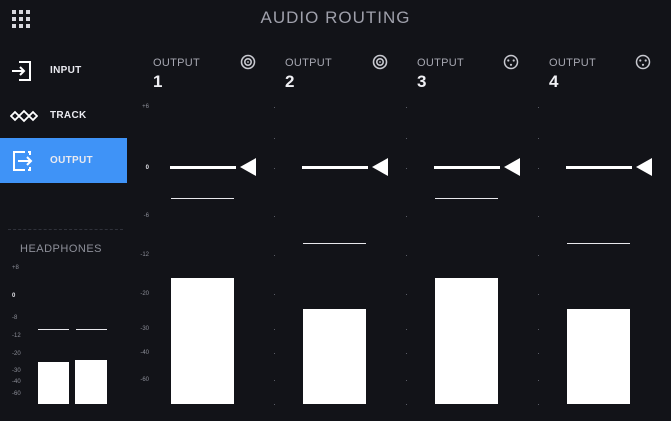  Describe the element at coordinates (16, 382) in the screenshot. I see `headphones-scale-label: -40` at that location.